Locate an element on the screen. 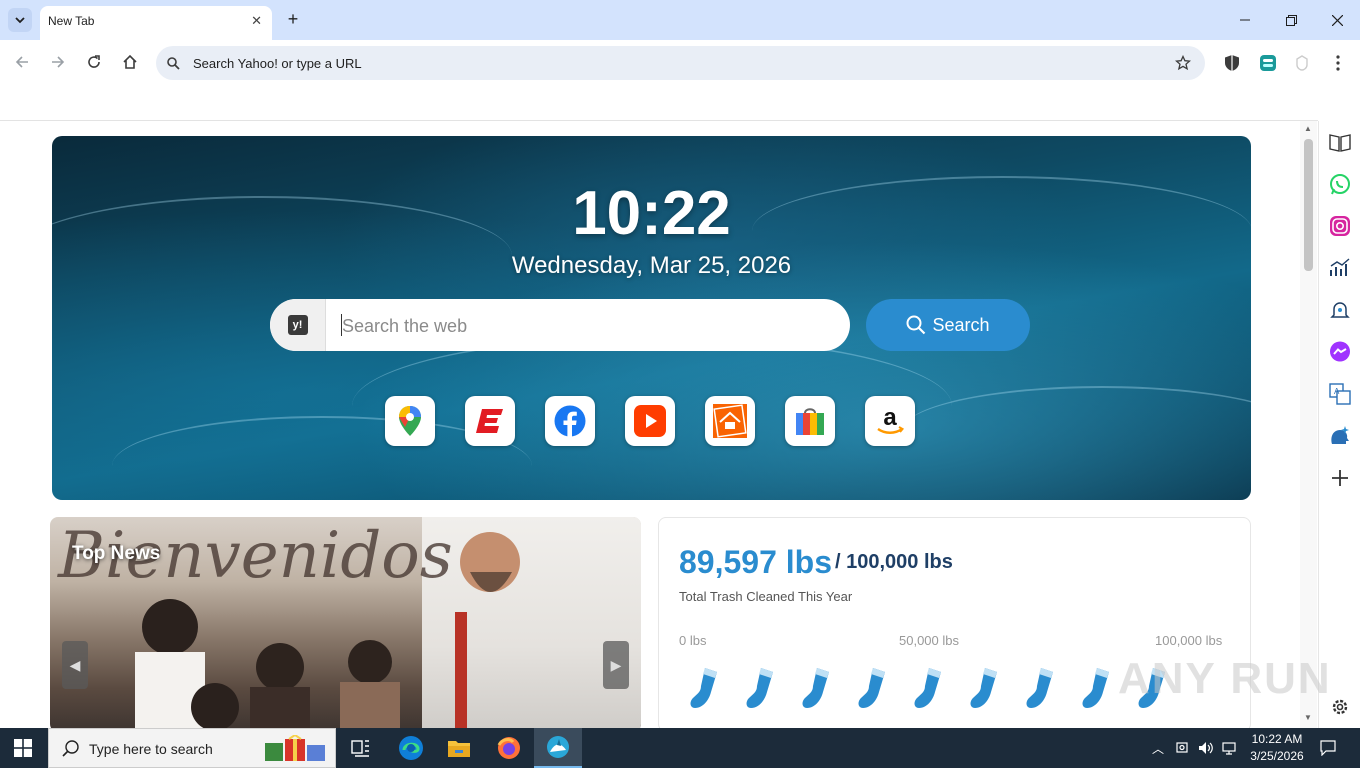 This screenshot has width=1360, height=768. extension-icon is located at coordinates (1302, 63).